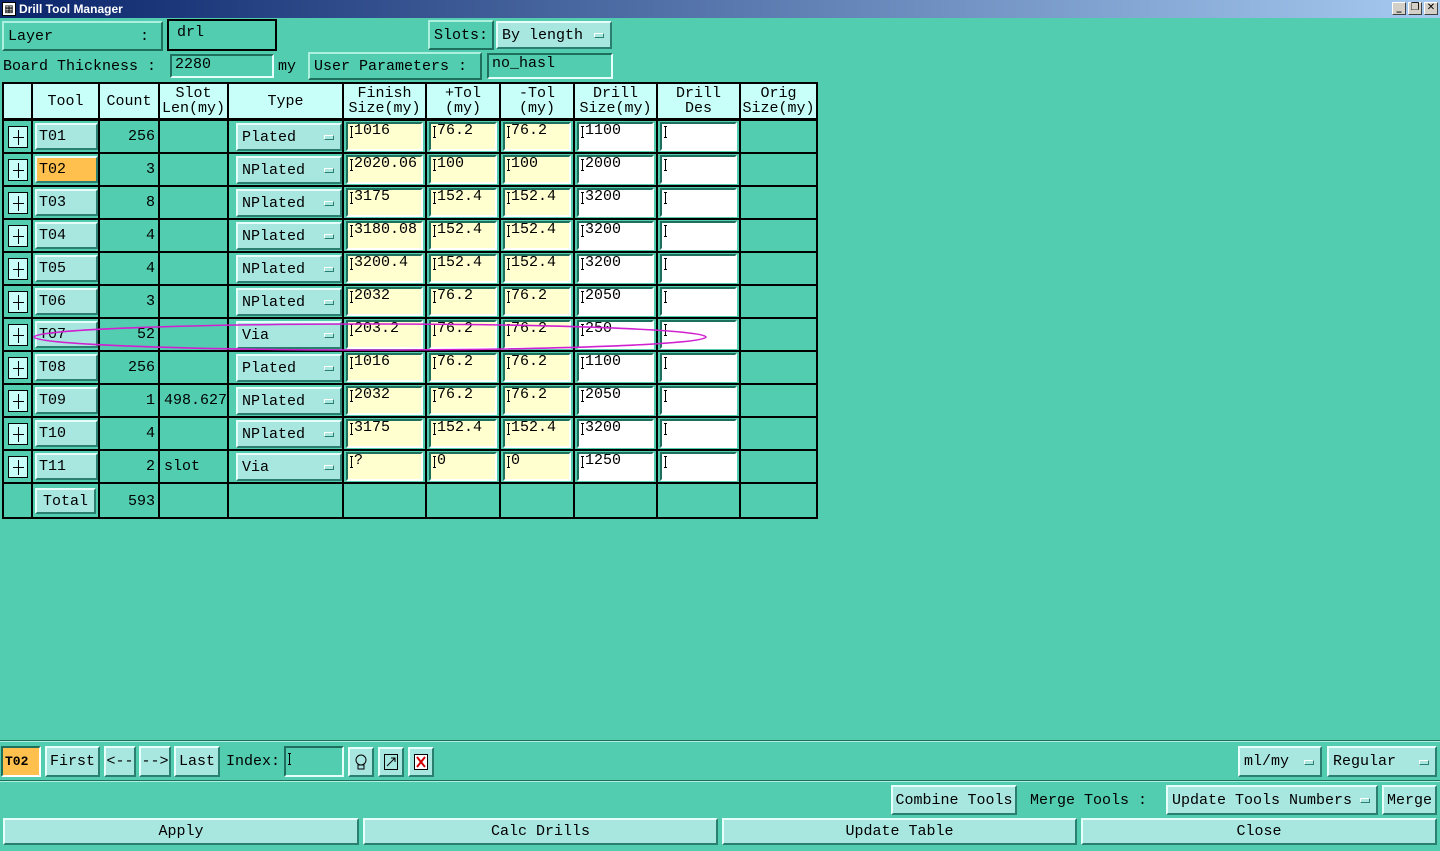 The width and height of the screenshot is (1440, 851). I want to click on prev-button: <--, so click(120, 761).